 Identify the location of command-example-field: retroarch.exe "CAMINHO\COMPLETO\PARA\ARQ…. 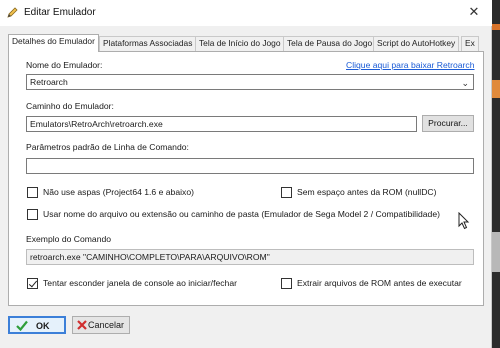
(250, 257).